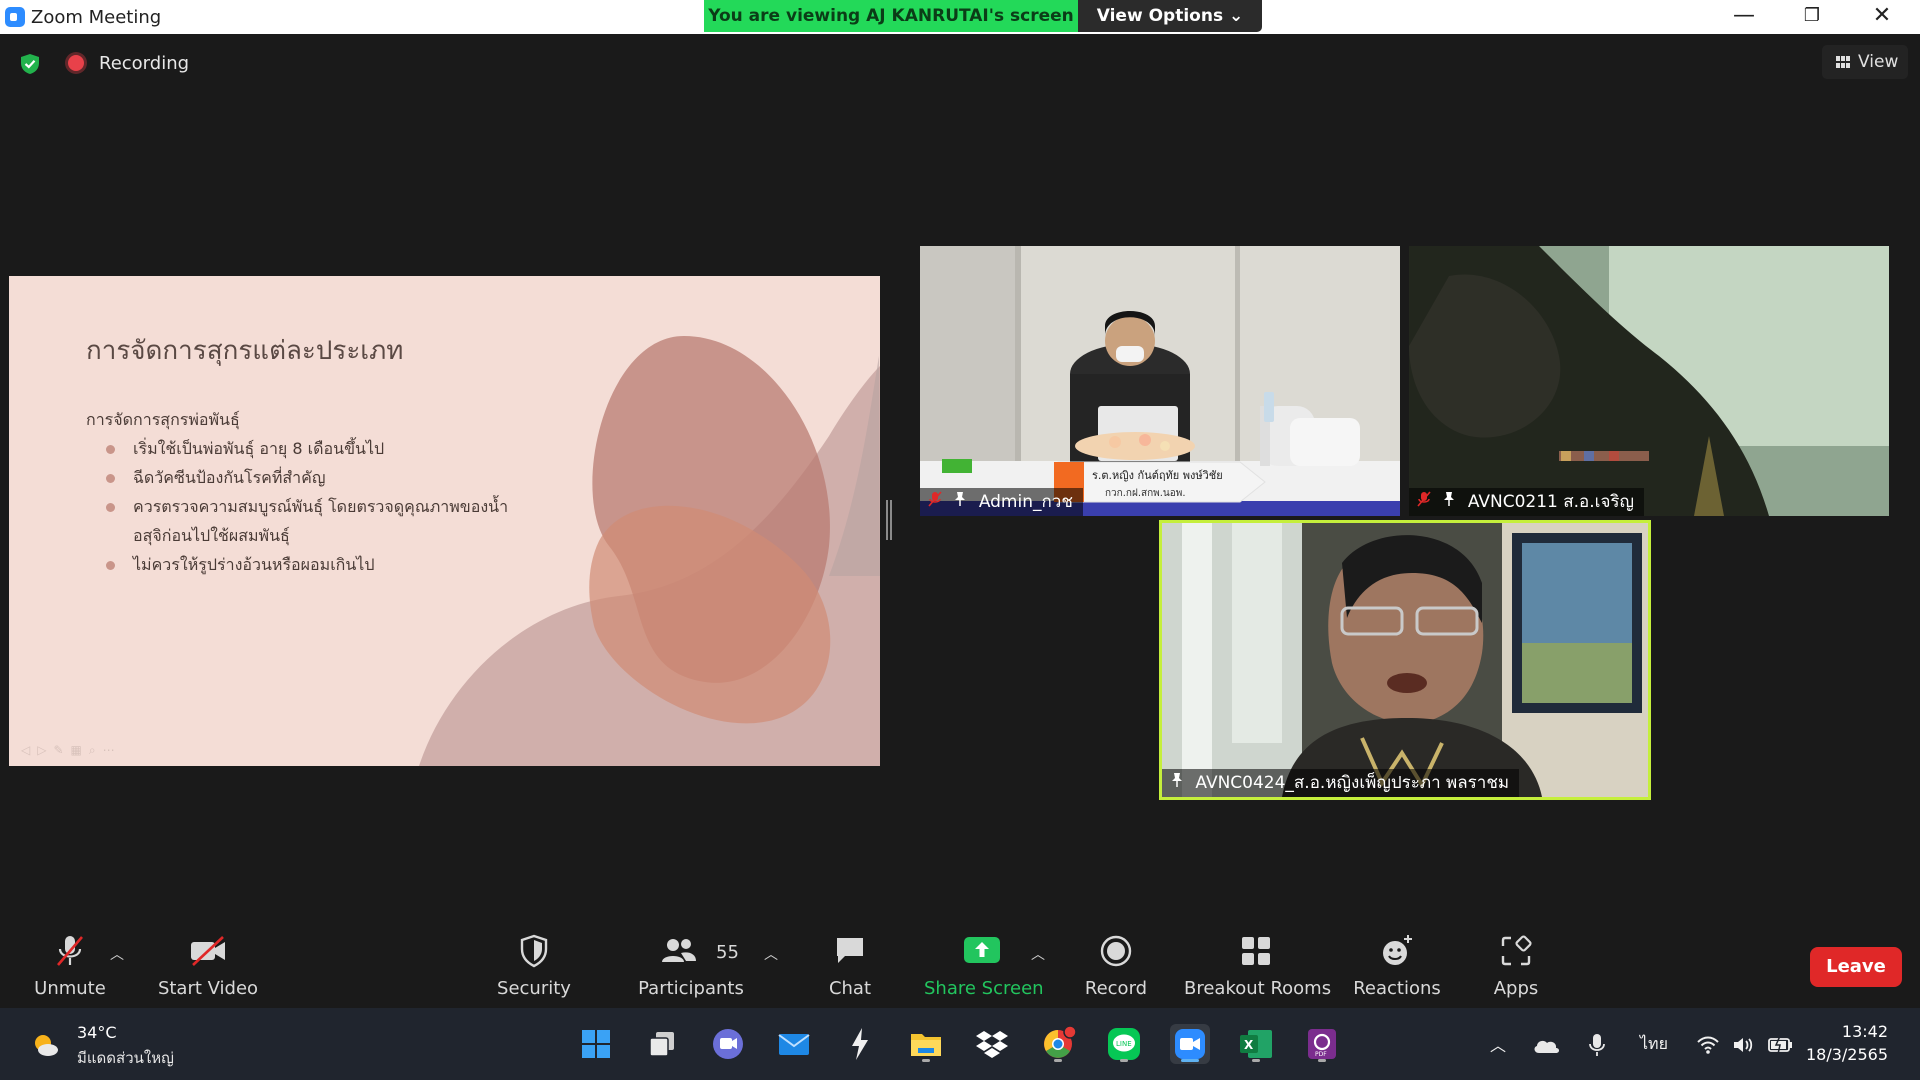  I want to click on close-button: ✕, so click(1882, 17).